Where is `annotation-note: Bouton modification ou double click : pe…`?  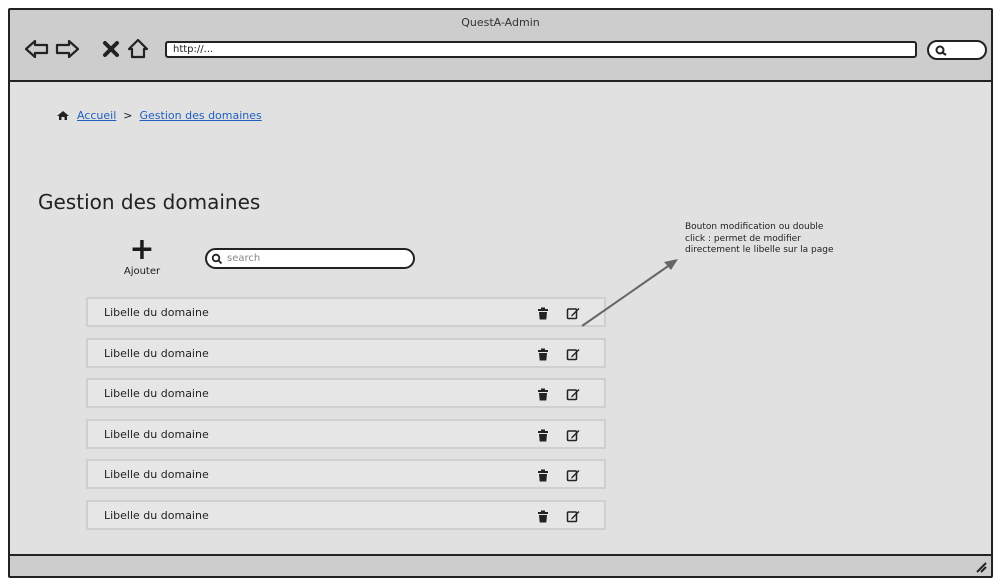
annotation-note: Bouton modification ou double click : pe… is located at coordinates (759, 238).